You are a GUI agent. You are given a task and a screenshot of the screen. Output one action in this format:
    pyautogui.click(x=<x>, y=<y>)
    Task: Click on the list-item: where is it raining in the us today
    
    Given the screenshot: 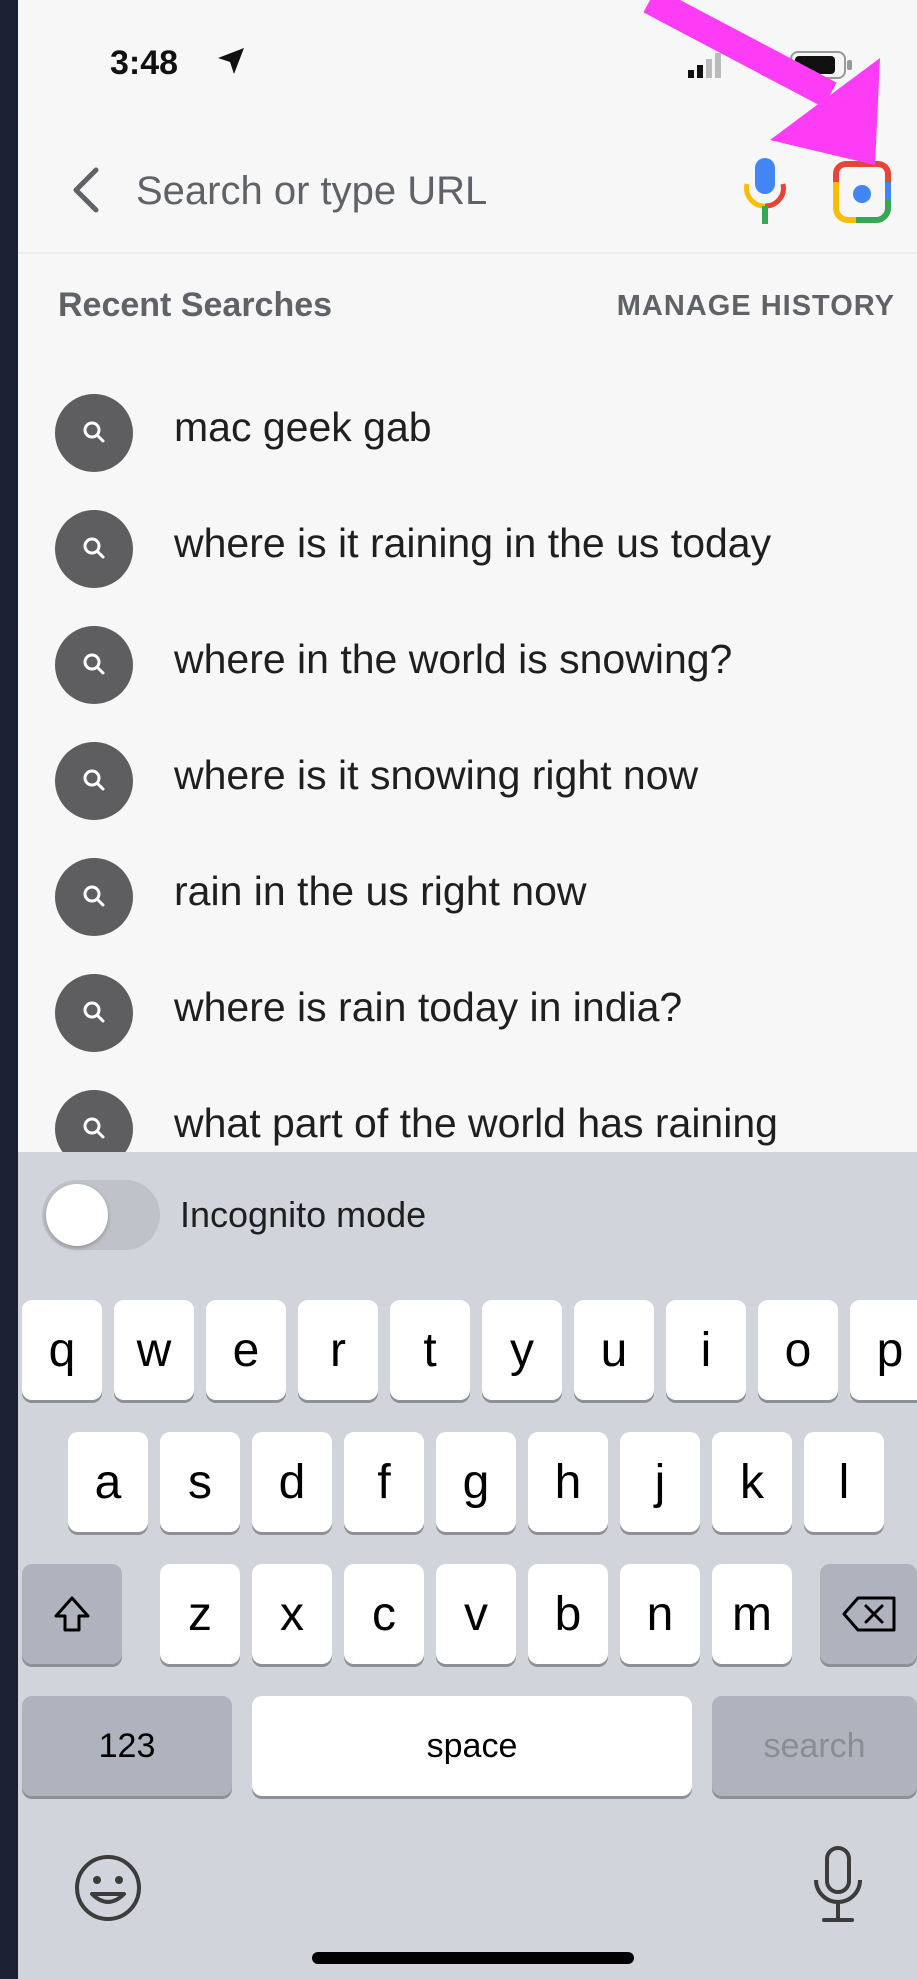 What is the action you would take?
    pyautogui.click(x=467, y=552)
    